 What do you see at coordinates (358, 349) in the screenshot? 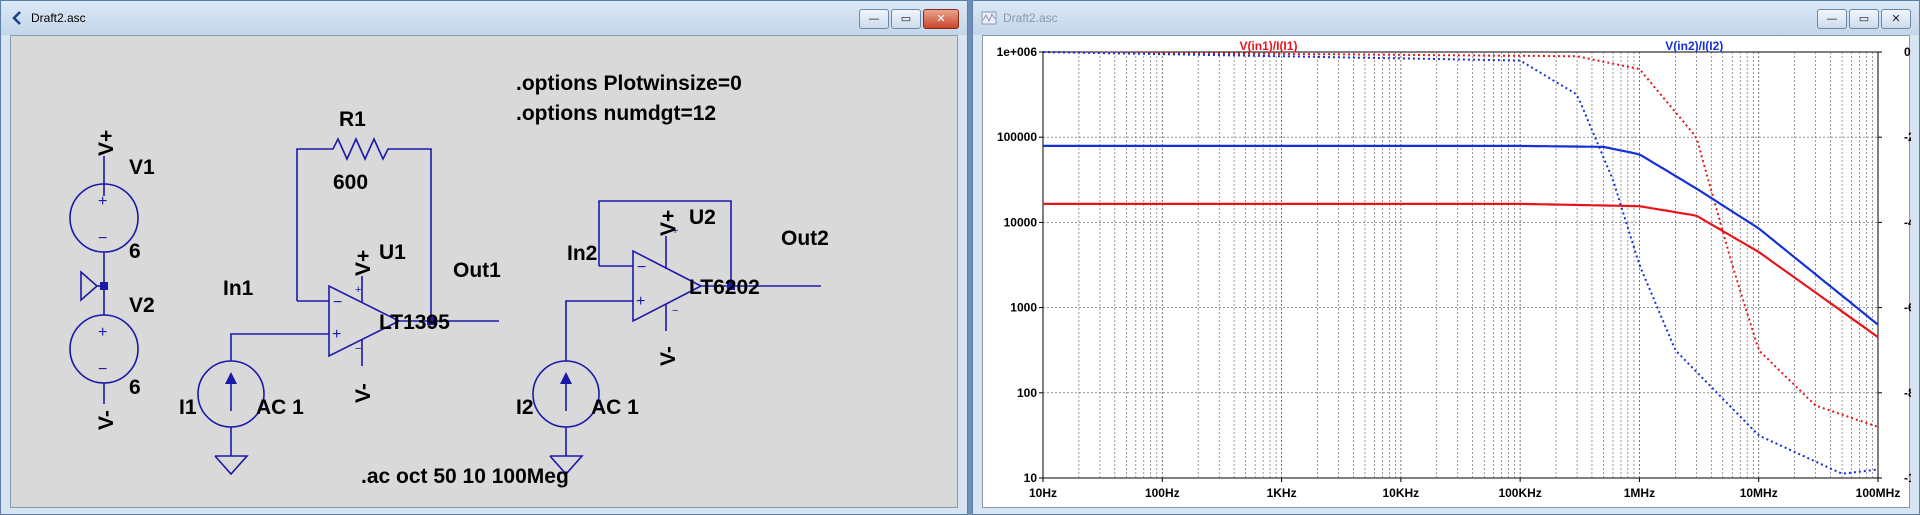
I see `u1-supply-minus: −` at bounding box center [358, 349].